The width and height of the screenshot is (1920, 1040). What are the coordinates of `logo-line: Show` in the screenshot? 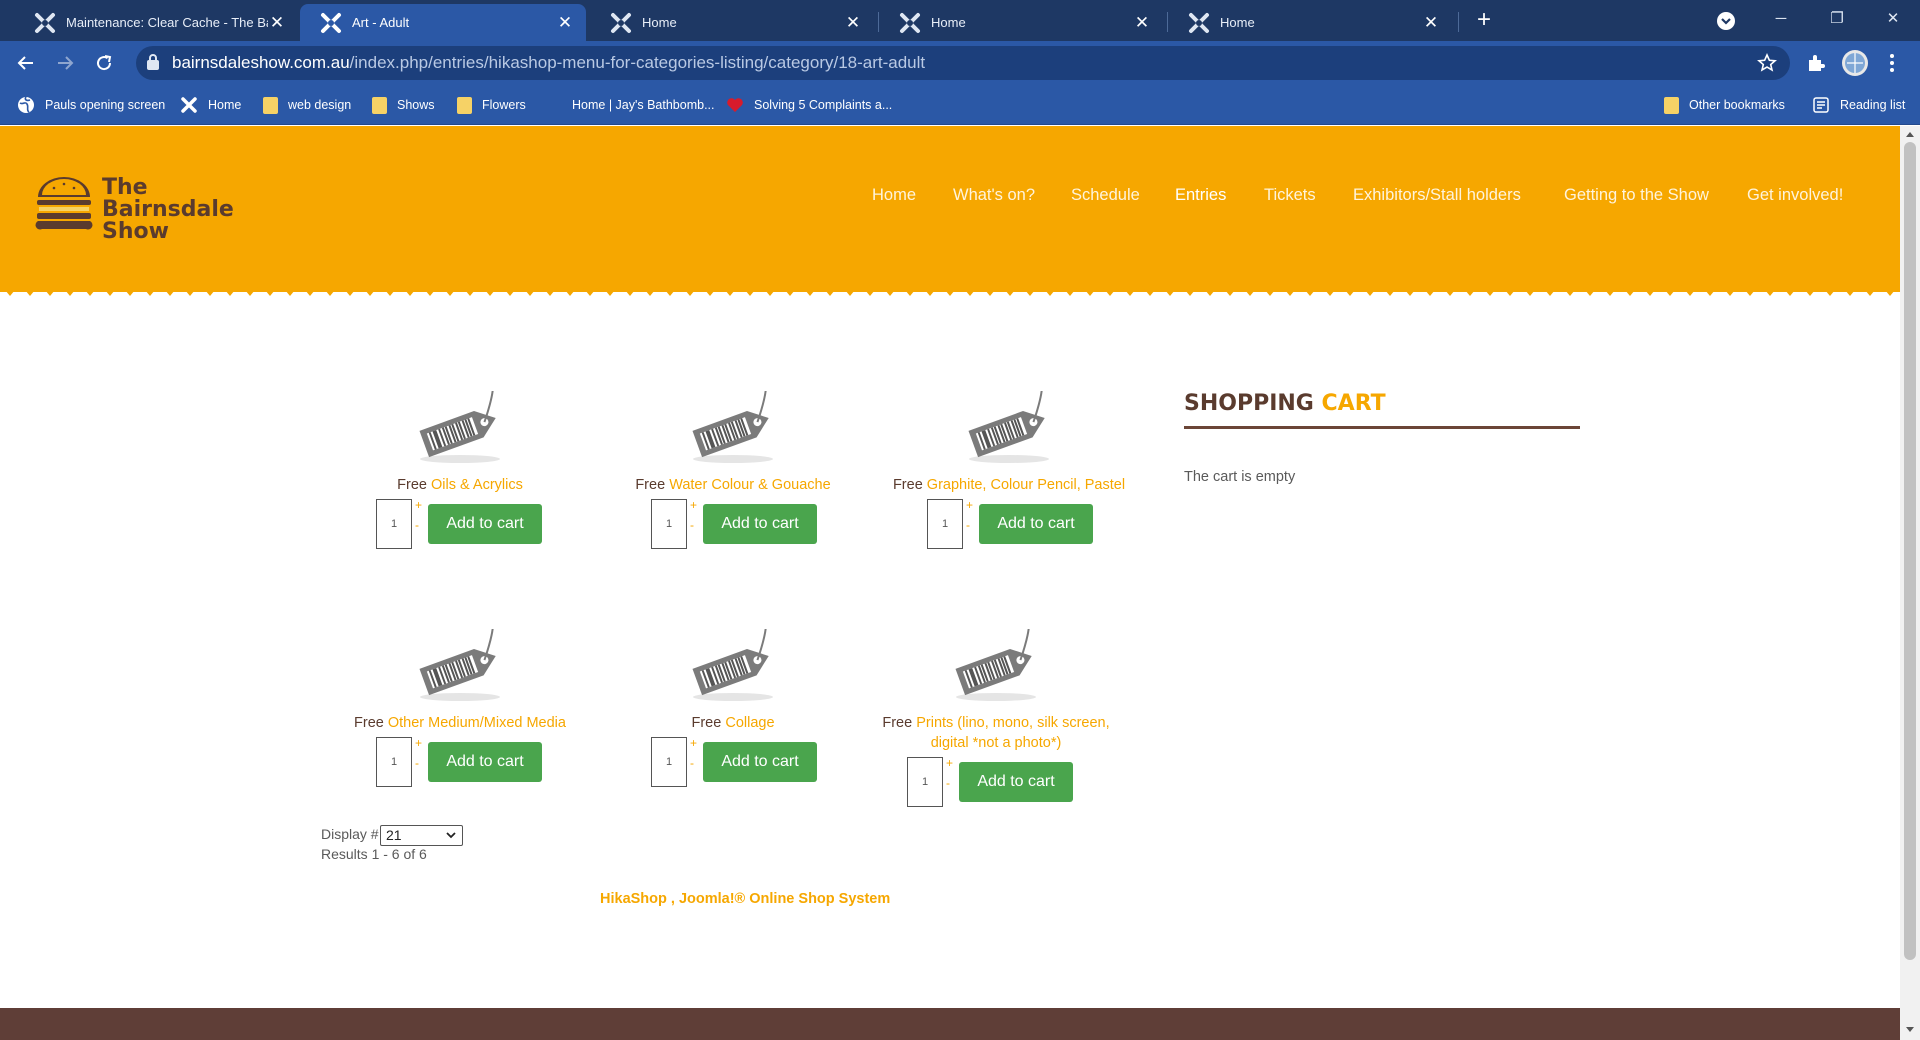 It's located at (135, 231).